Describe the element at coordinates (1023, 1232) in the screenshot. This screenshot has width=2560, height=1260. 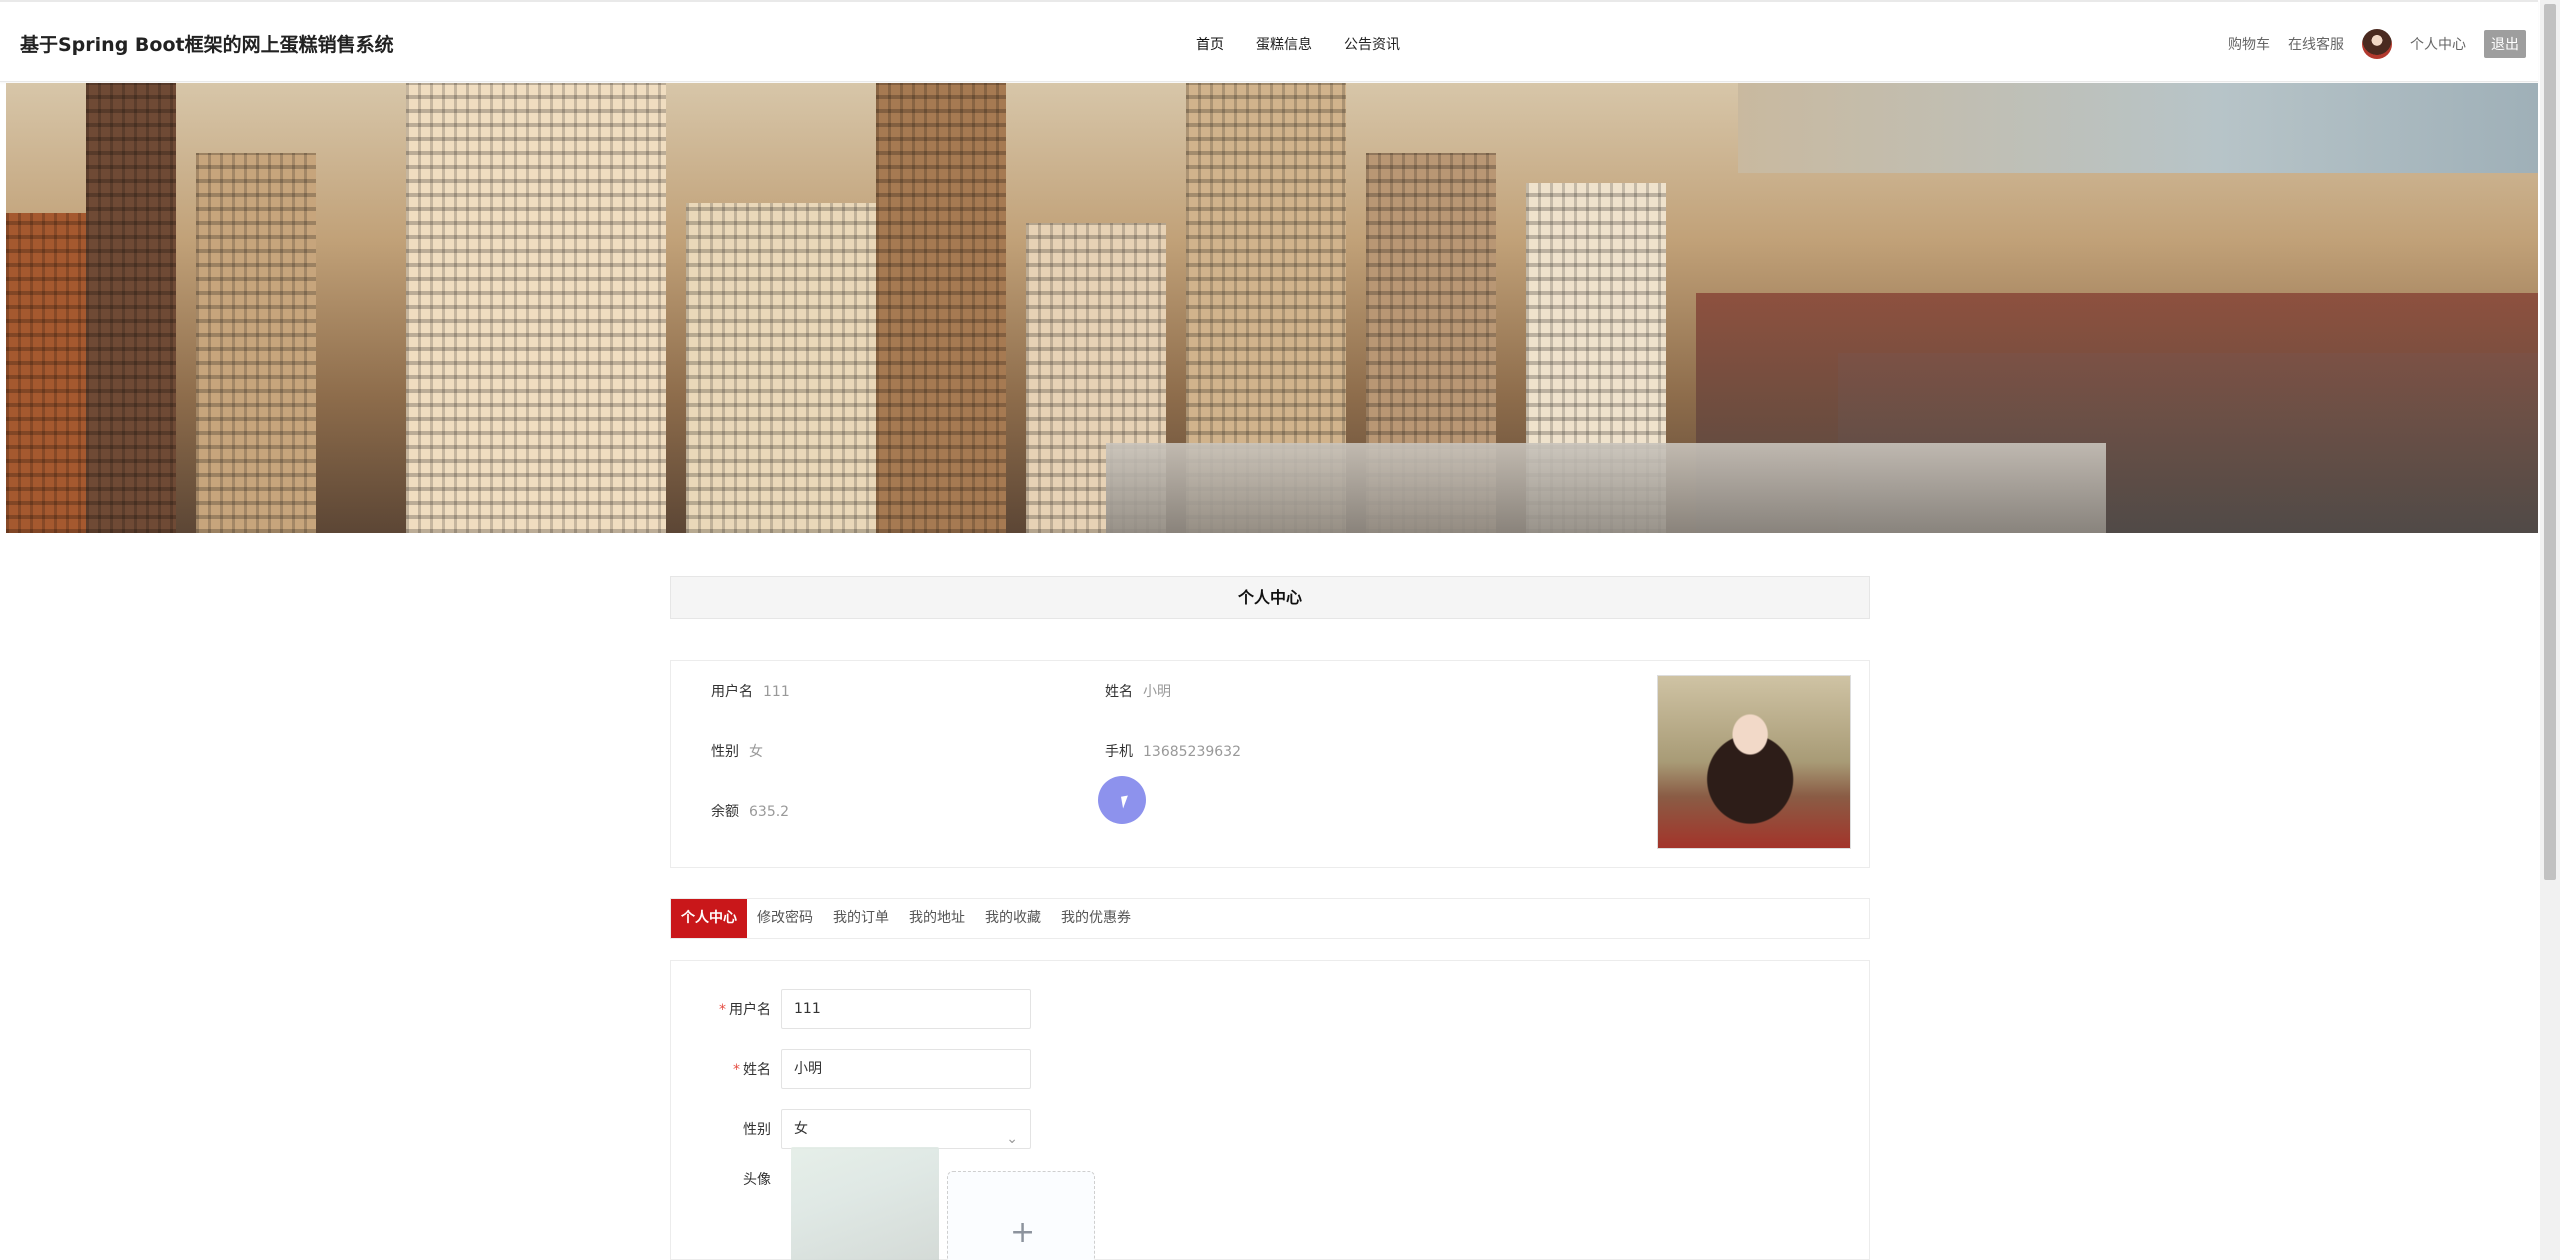
I see `plus-icon: +` at that location.